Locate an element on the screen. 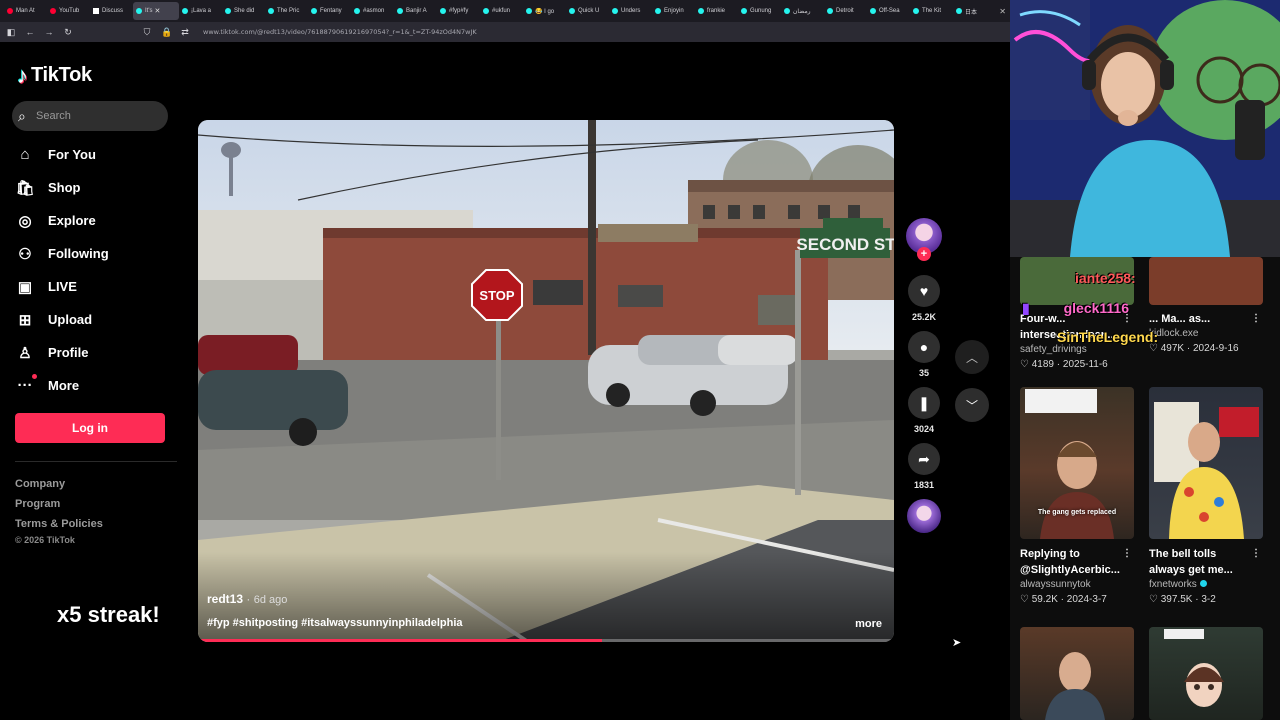  browser-tab: ¡Lava a is located at coordinates (200, 11).